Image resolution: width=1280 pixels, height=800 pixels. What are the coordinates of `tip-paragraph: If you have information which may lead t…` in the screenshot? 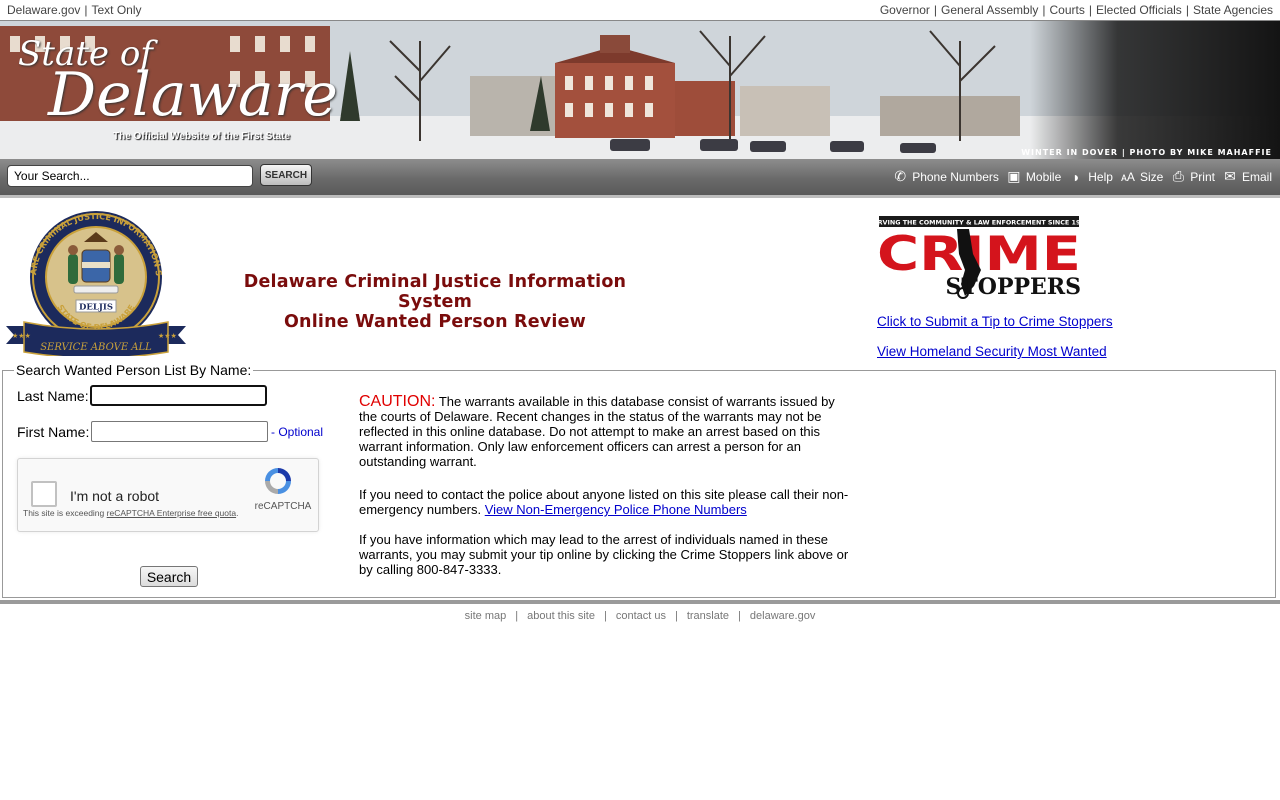 It's located at (604, 554).